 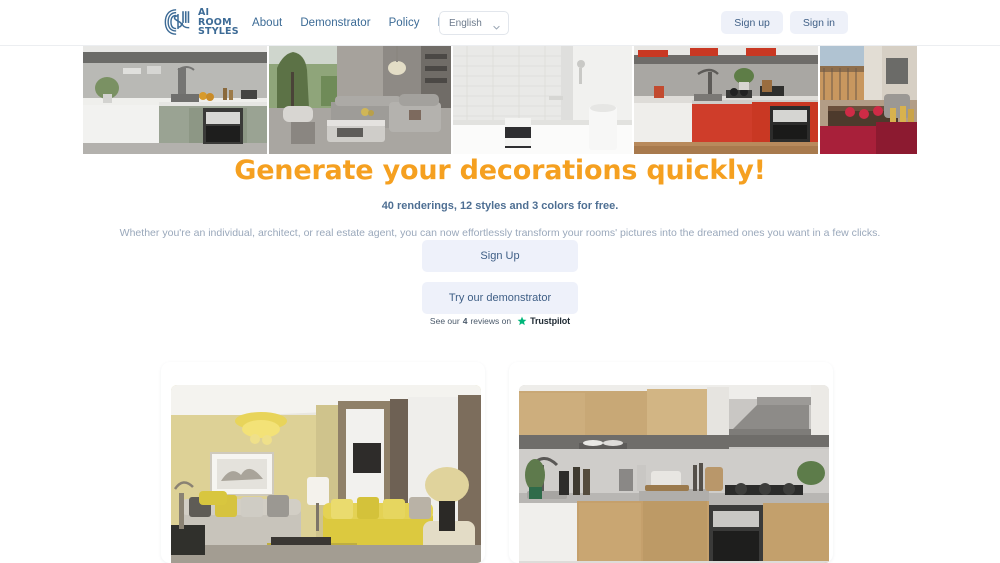 I want to click on trustpilot-review-count: 4, so click(x=465, y=321).